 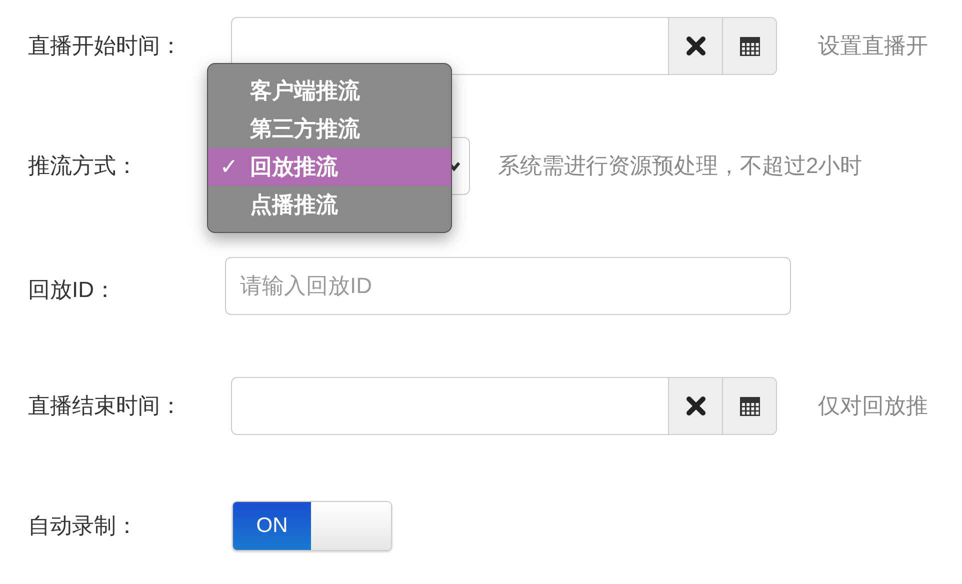 I want to click on menu-option: 第三方推流, so click(x=329, y=129).